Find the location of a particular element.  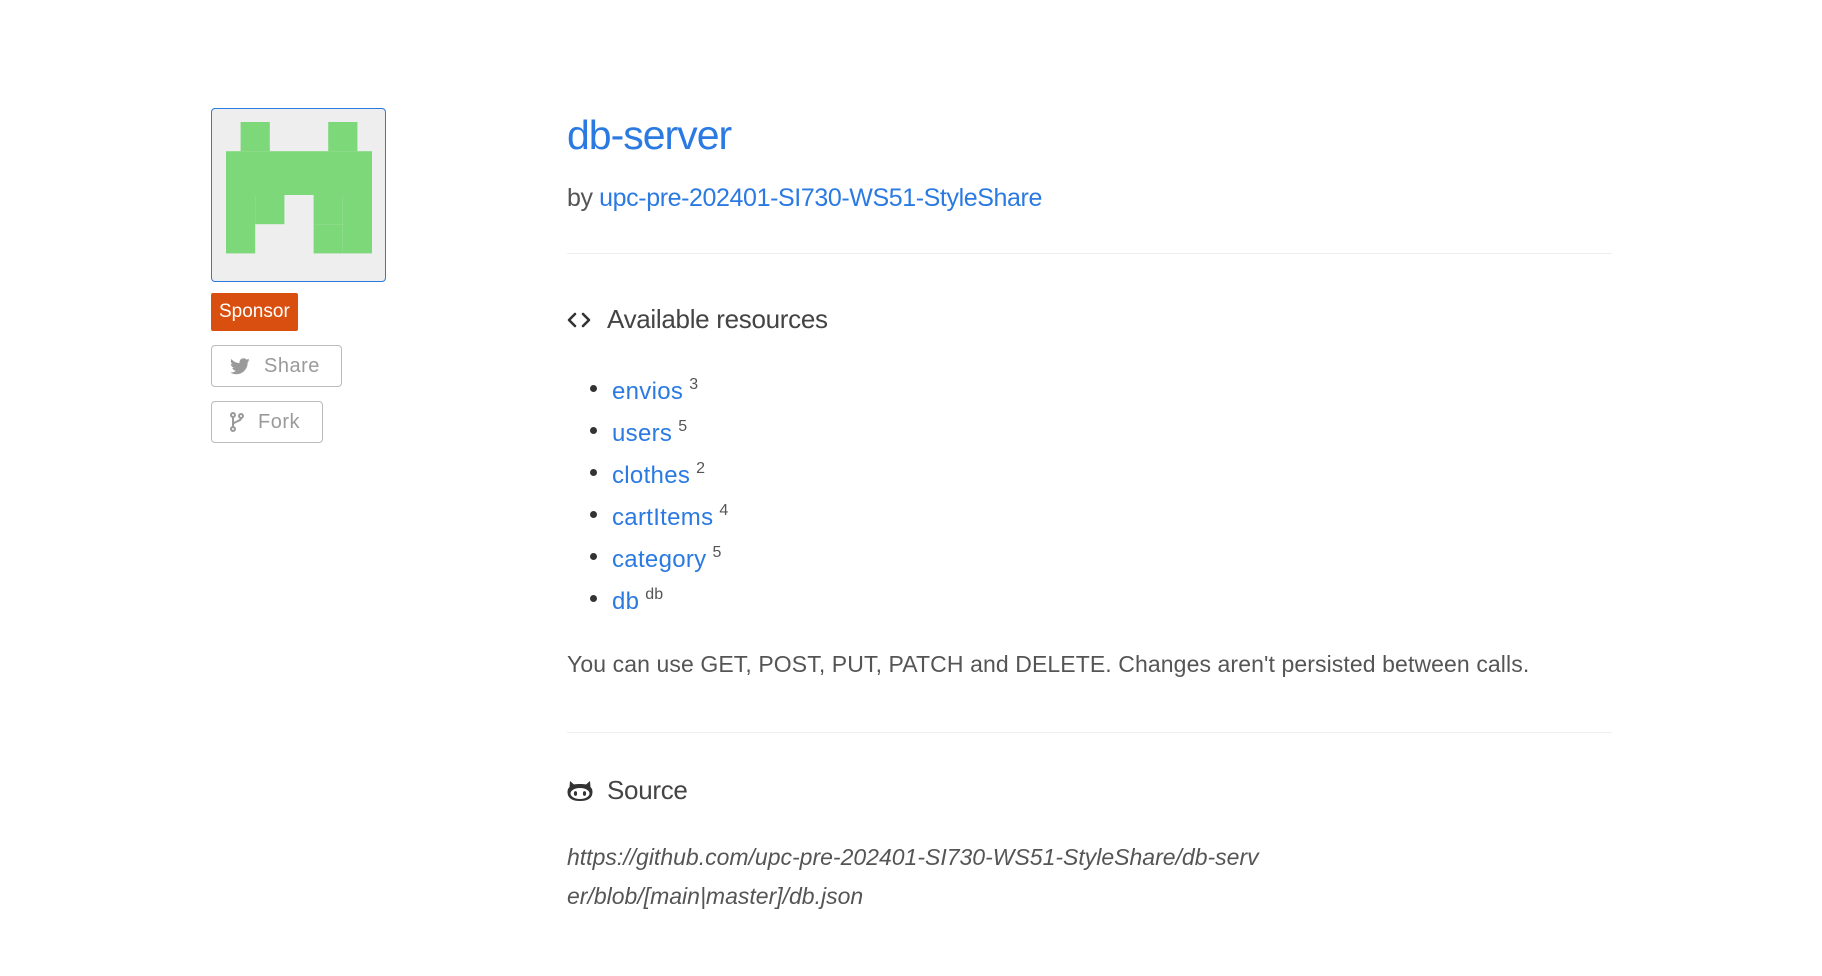

resource-count: 4 is located at coordinates (724, 510).